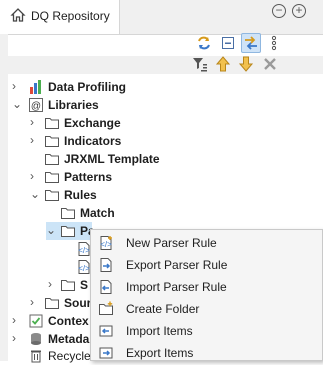 The height and width of the screenshot is (365, 323). Describe the element at coordinates (70, 16) in the screenshot. I see `tab-title: DQ Repository` at that location.